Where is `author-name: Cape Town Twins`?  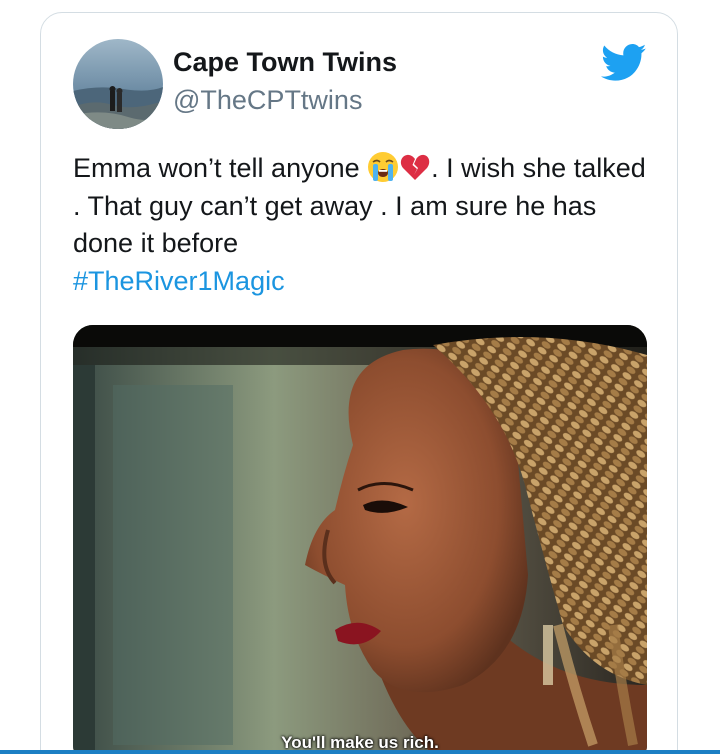 author-name: Cape Town Twins is located at coordinates (285, 62).